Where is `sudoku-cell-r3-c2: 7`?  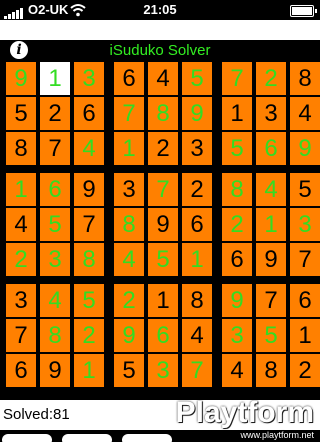
sudoku-cell-r3-c2: 7 is located at coordinates (55, 148).